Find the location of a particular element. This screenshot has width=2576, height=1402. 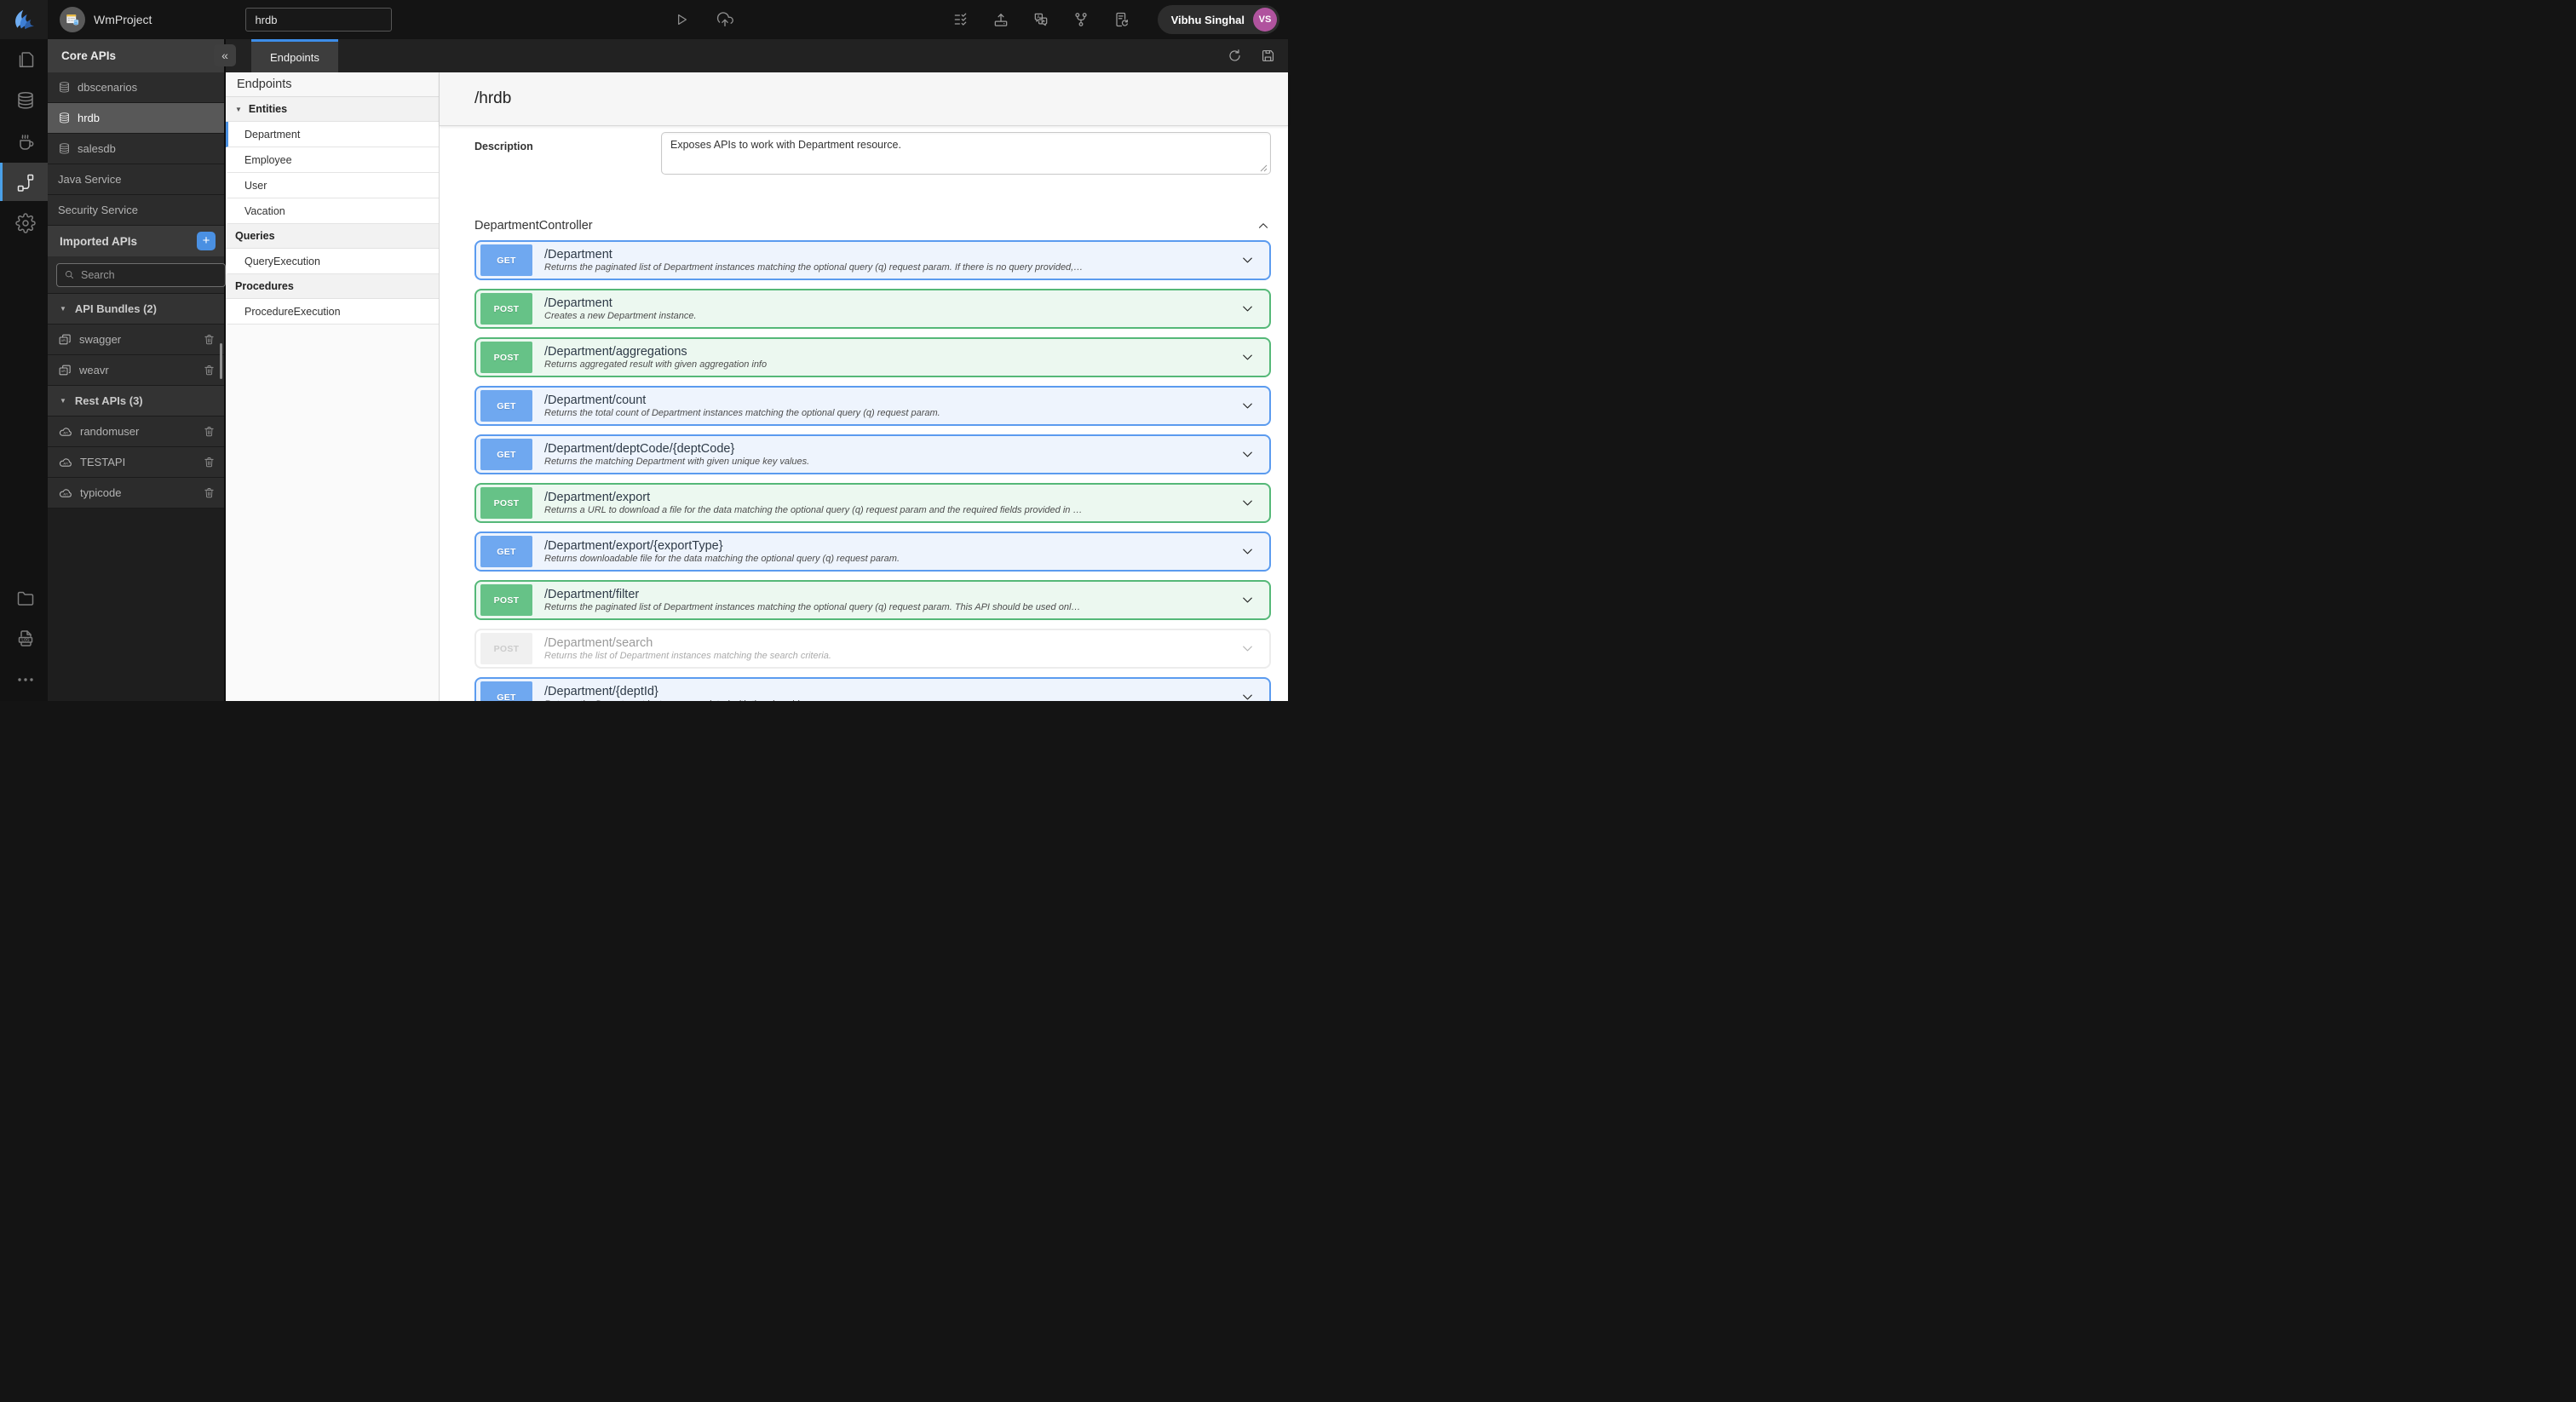

api-bundle-item: API weavr is located at coordinates (136, 370).